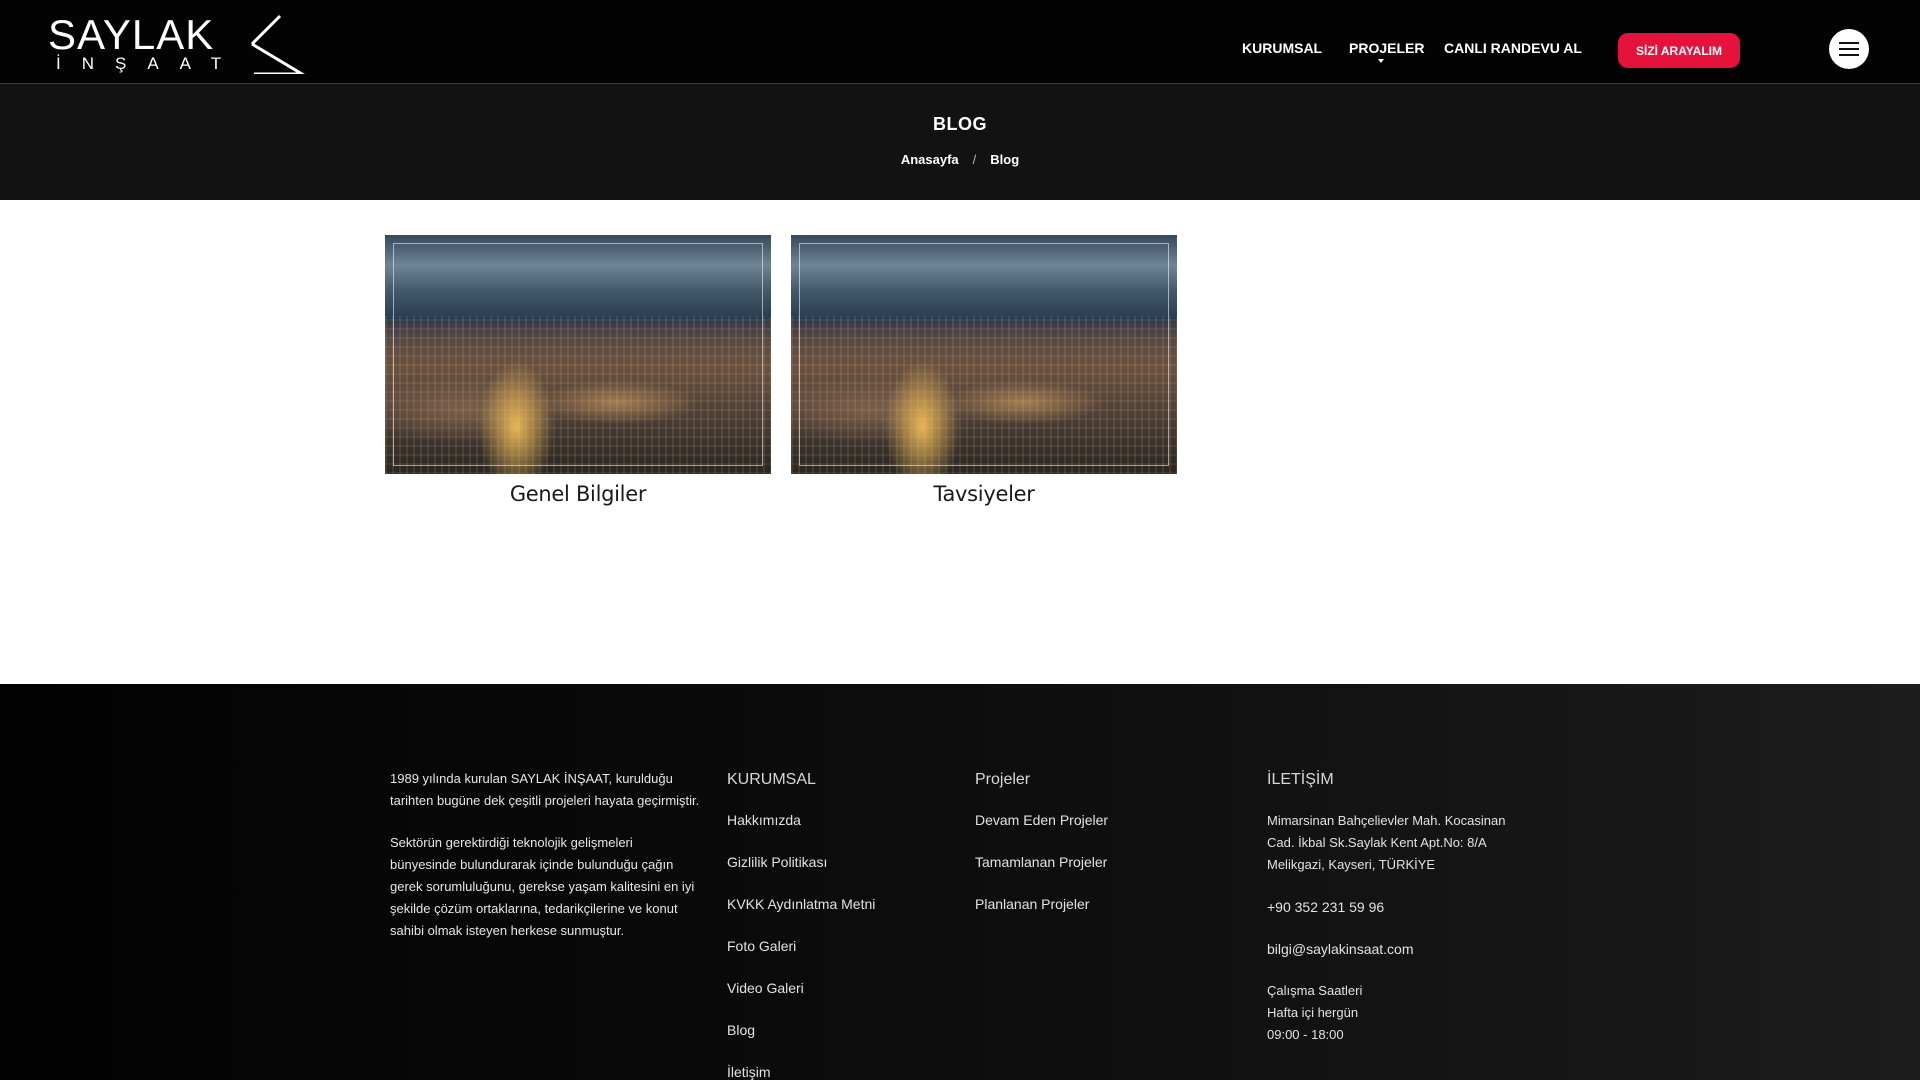  I want to click on hamburger-menu-icon, so click(1849, 49).